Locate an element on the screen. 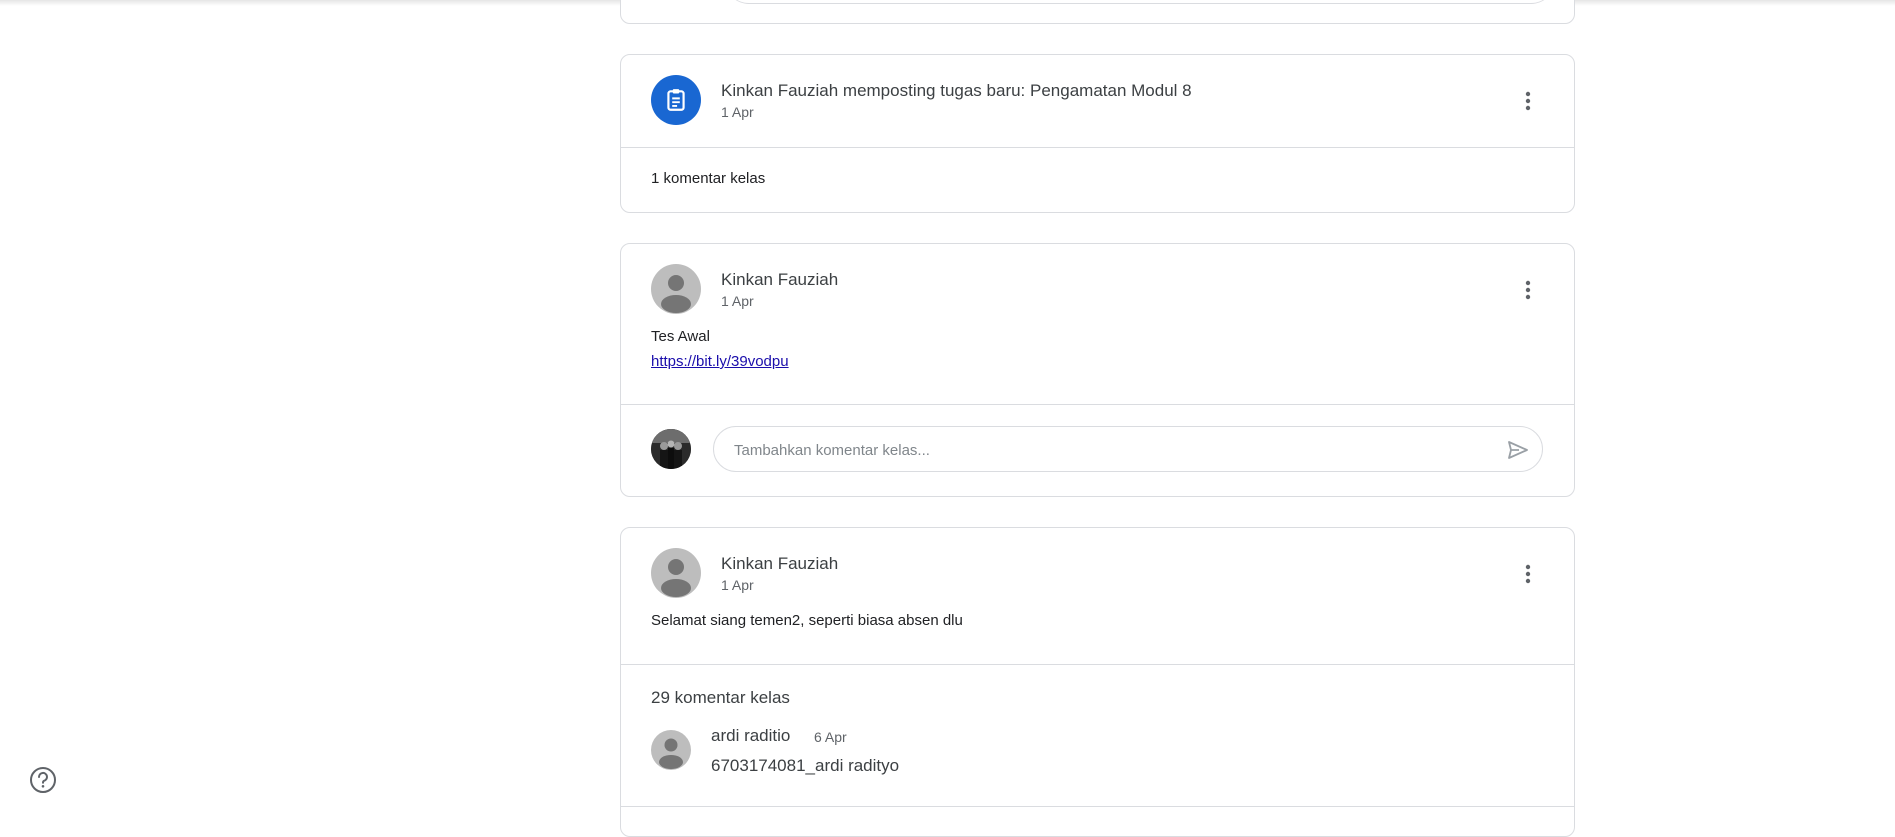 The width and height of the screenshot is (1895, 837). user-photo-icon is located at coordinates (671, 449).